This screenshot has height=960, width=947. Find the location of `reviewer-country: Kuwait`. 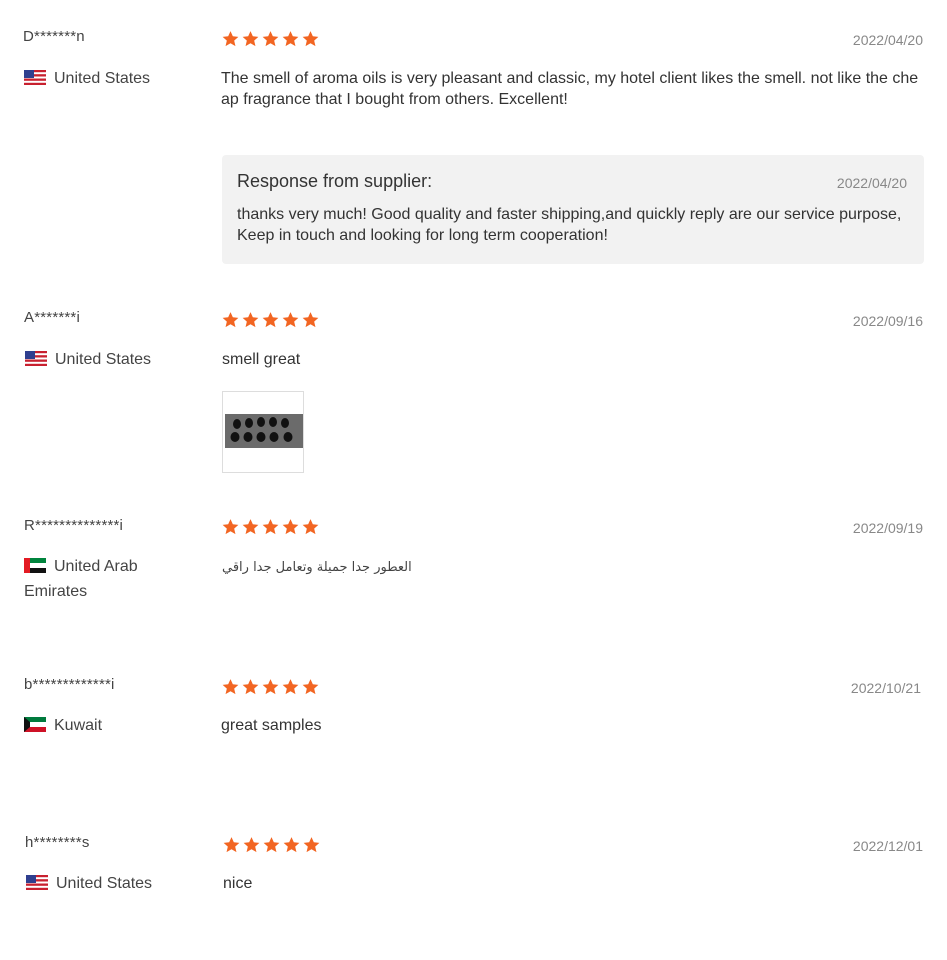

reviewer-country: Kuwait is located at coordinates (116, 725).